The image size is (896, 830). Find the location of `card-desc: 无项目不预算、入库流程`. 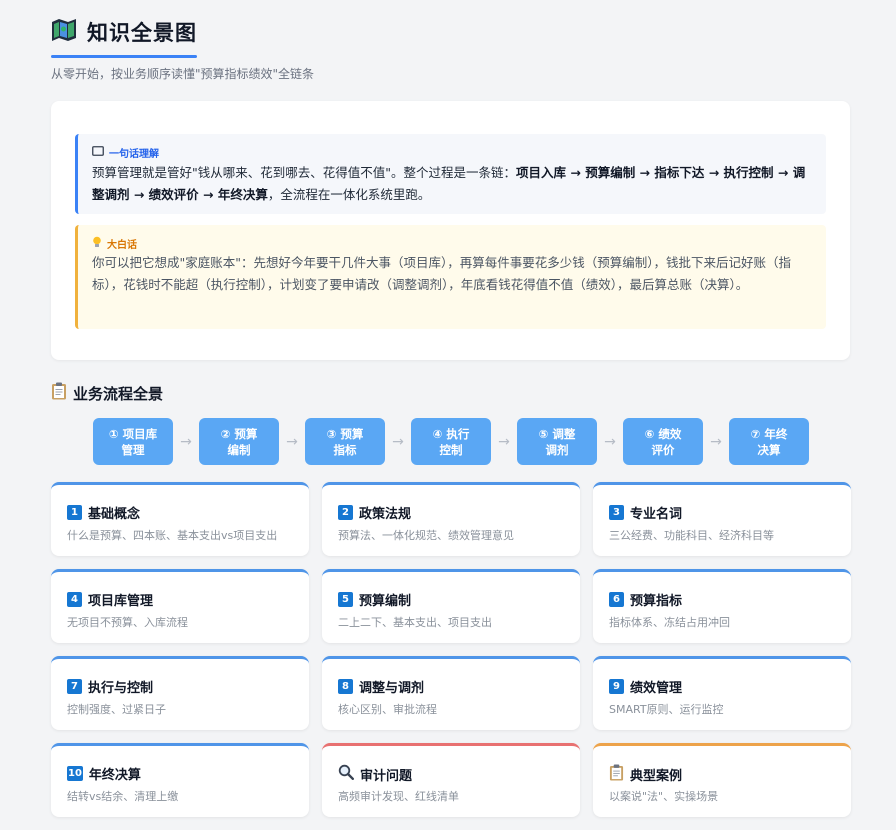

card-desc: 无项目不预算、入库流程 is located at coordinates (127, 622).